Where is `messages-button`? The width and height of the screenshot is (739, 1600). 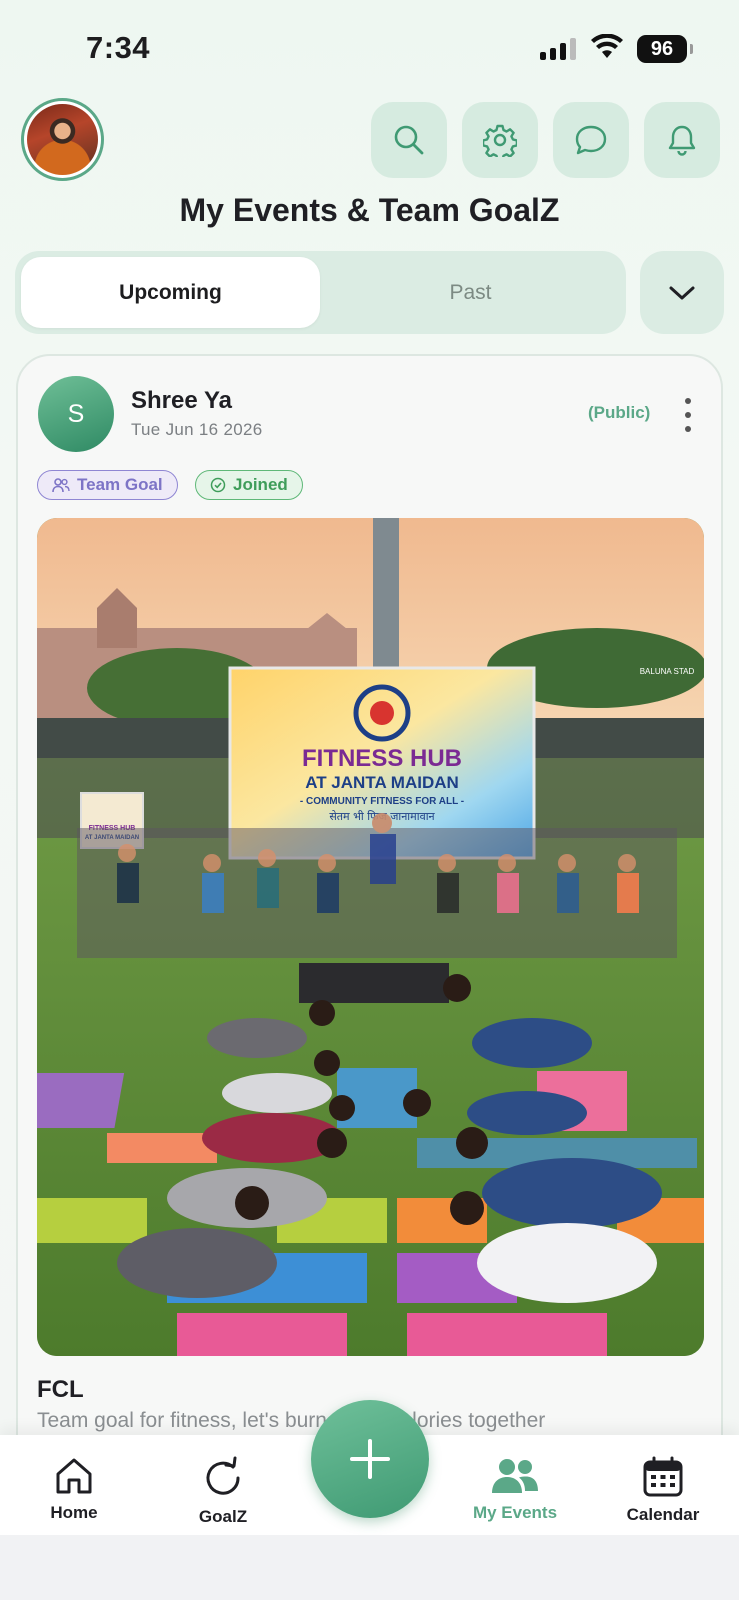
messages-button is located at coordinates (591, 140).